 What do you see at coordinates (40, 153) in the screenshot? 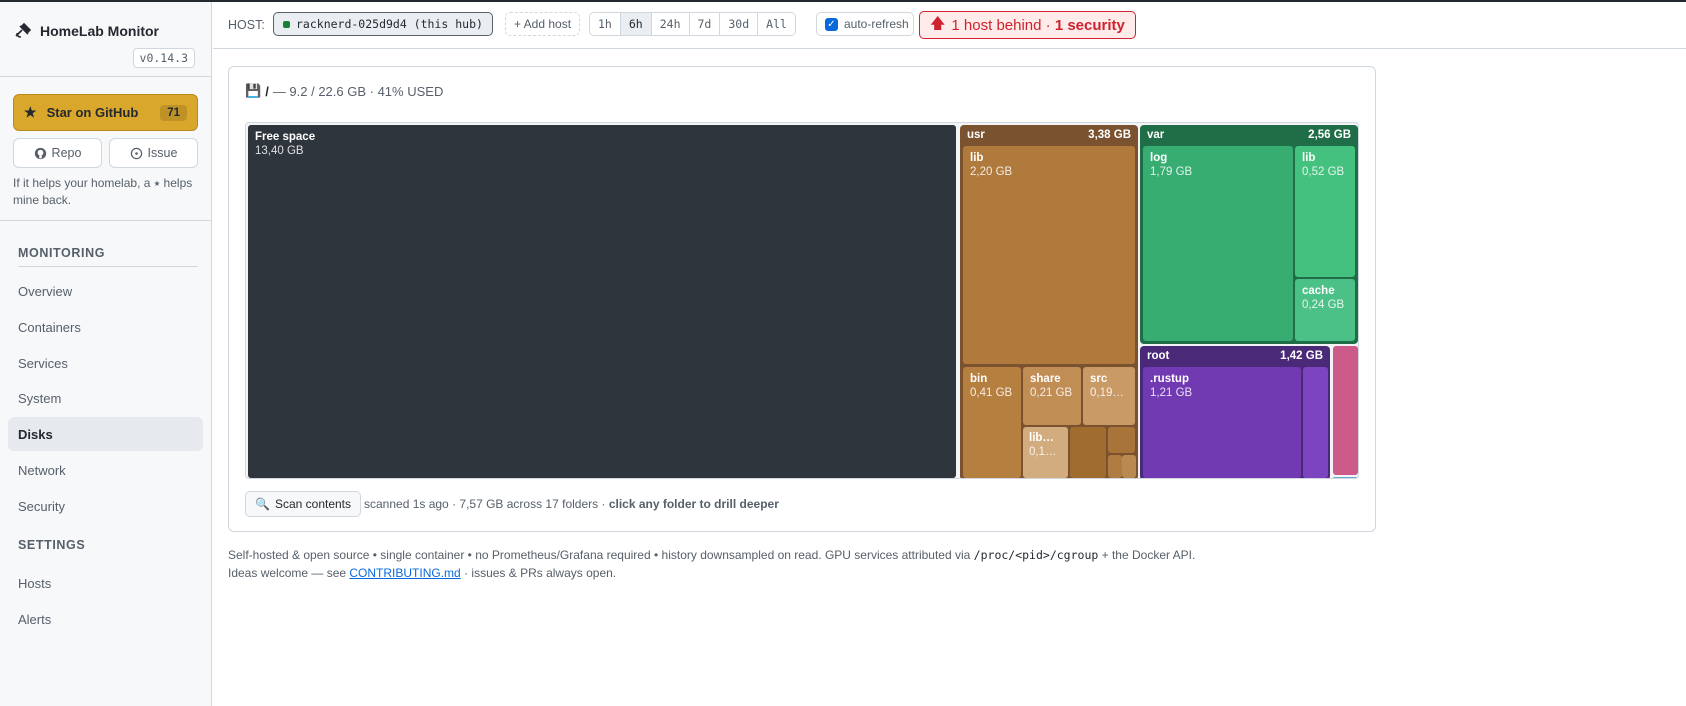
I see `github-icon` at bounding box center [40, 153].